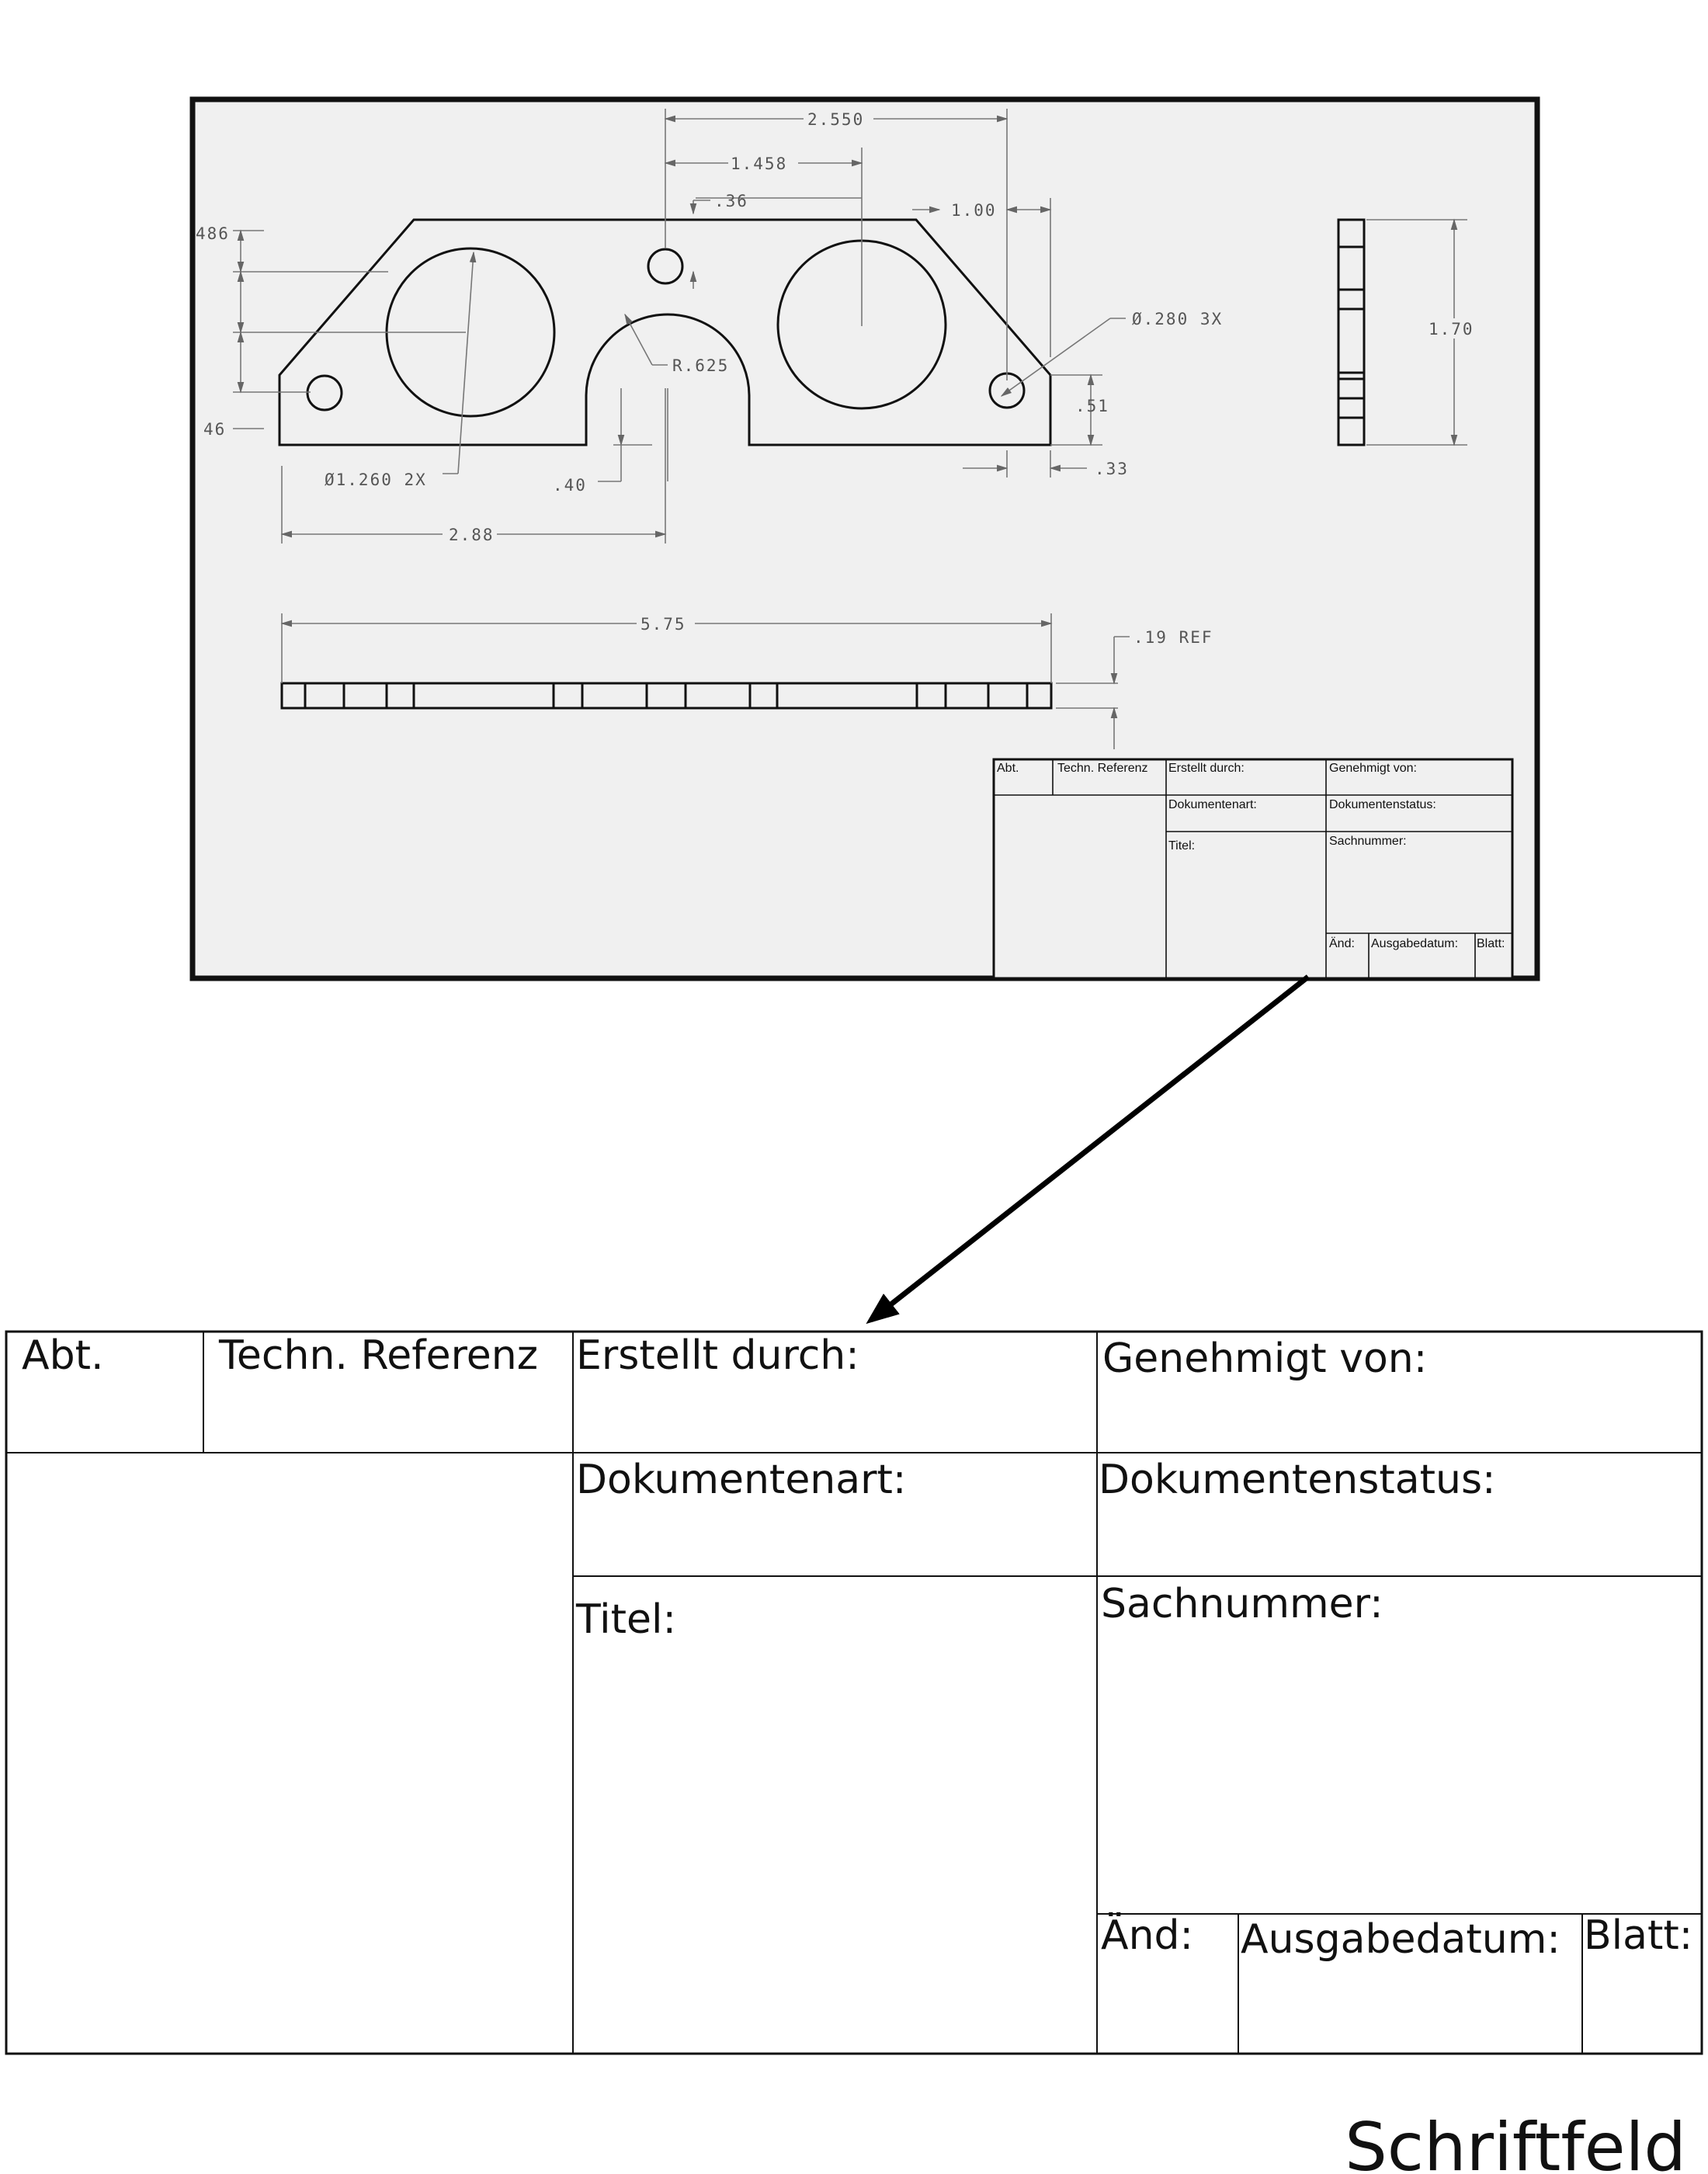 The image size is (1708, 2174). Describe the element at coordinates (213, 234) in the screenshot. I see `dim-486: 486` at that location.